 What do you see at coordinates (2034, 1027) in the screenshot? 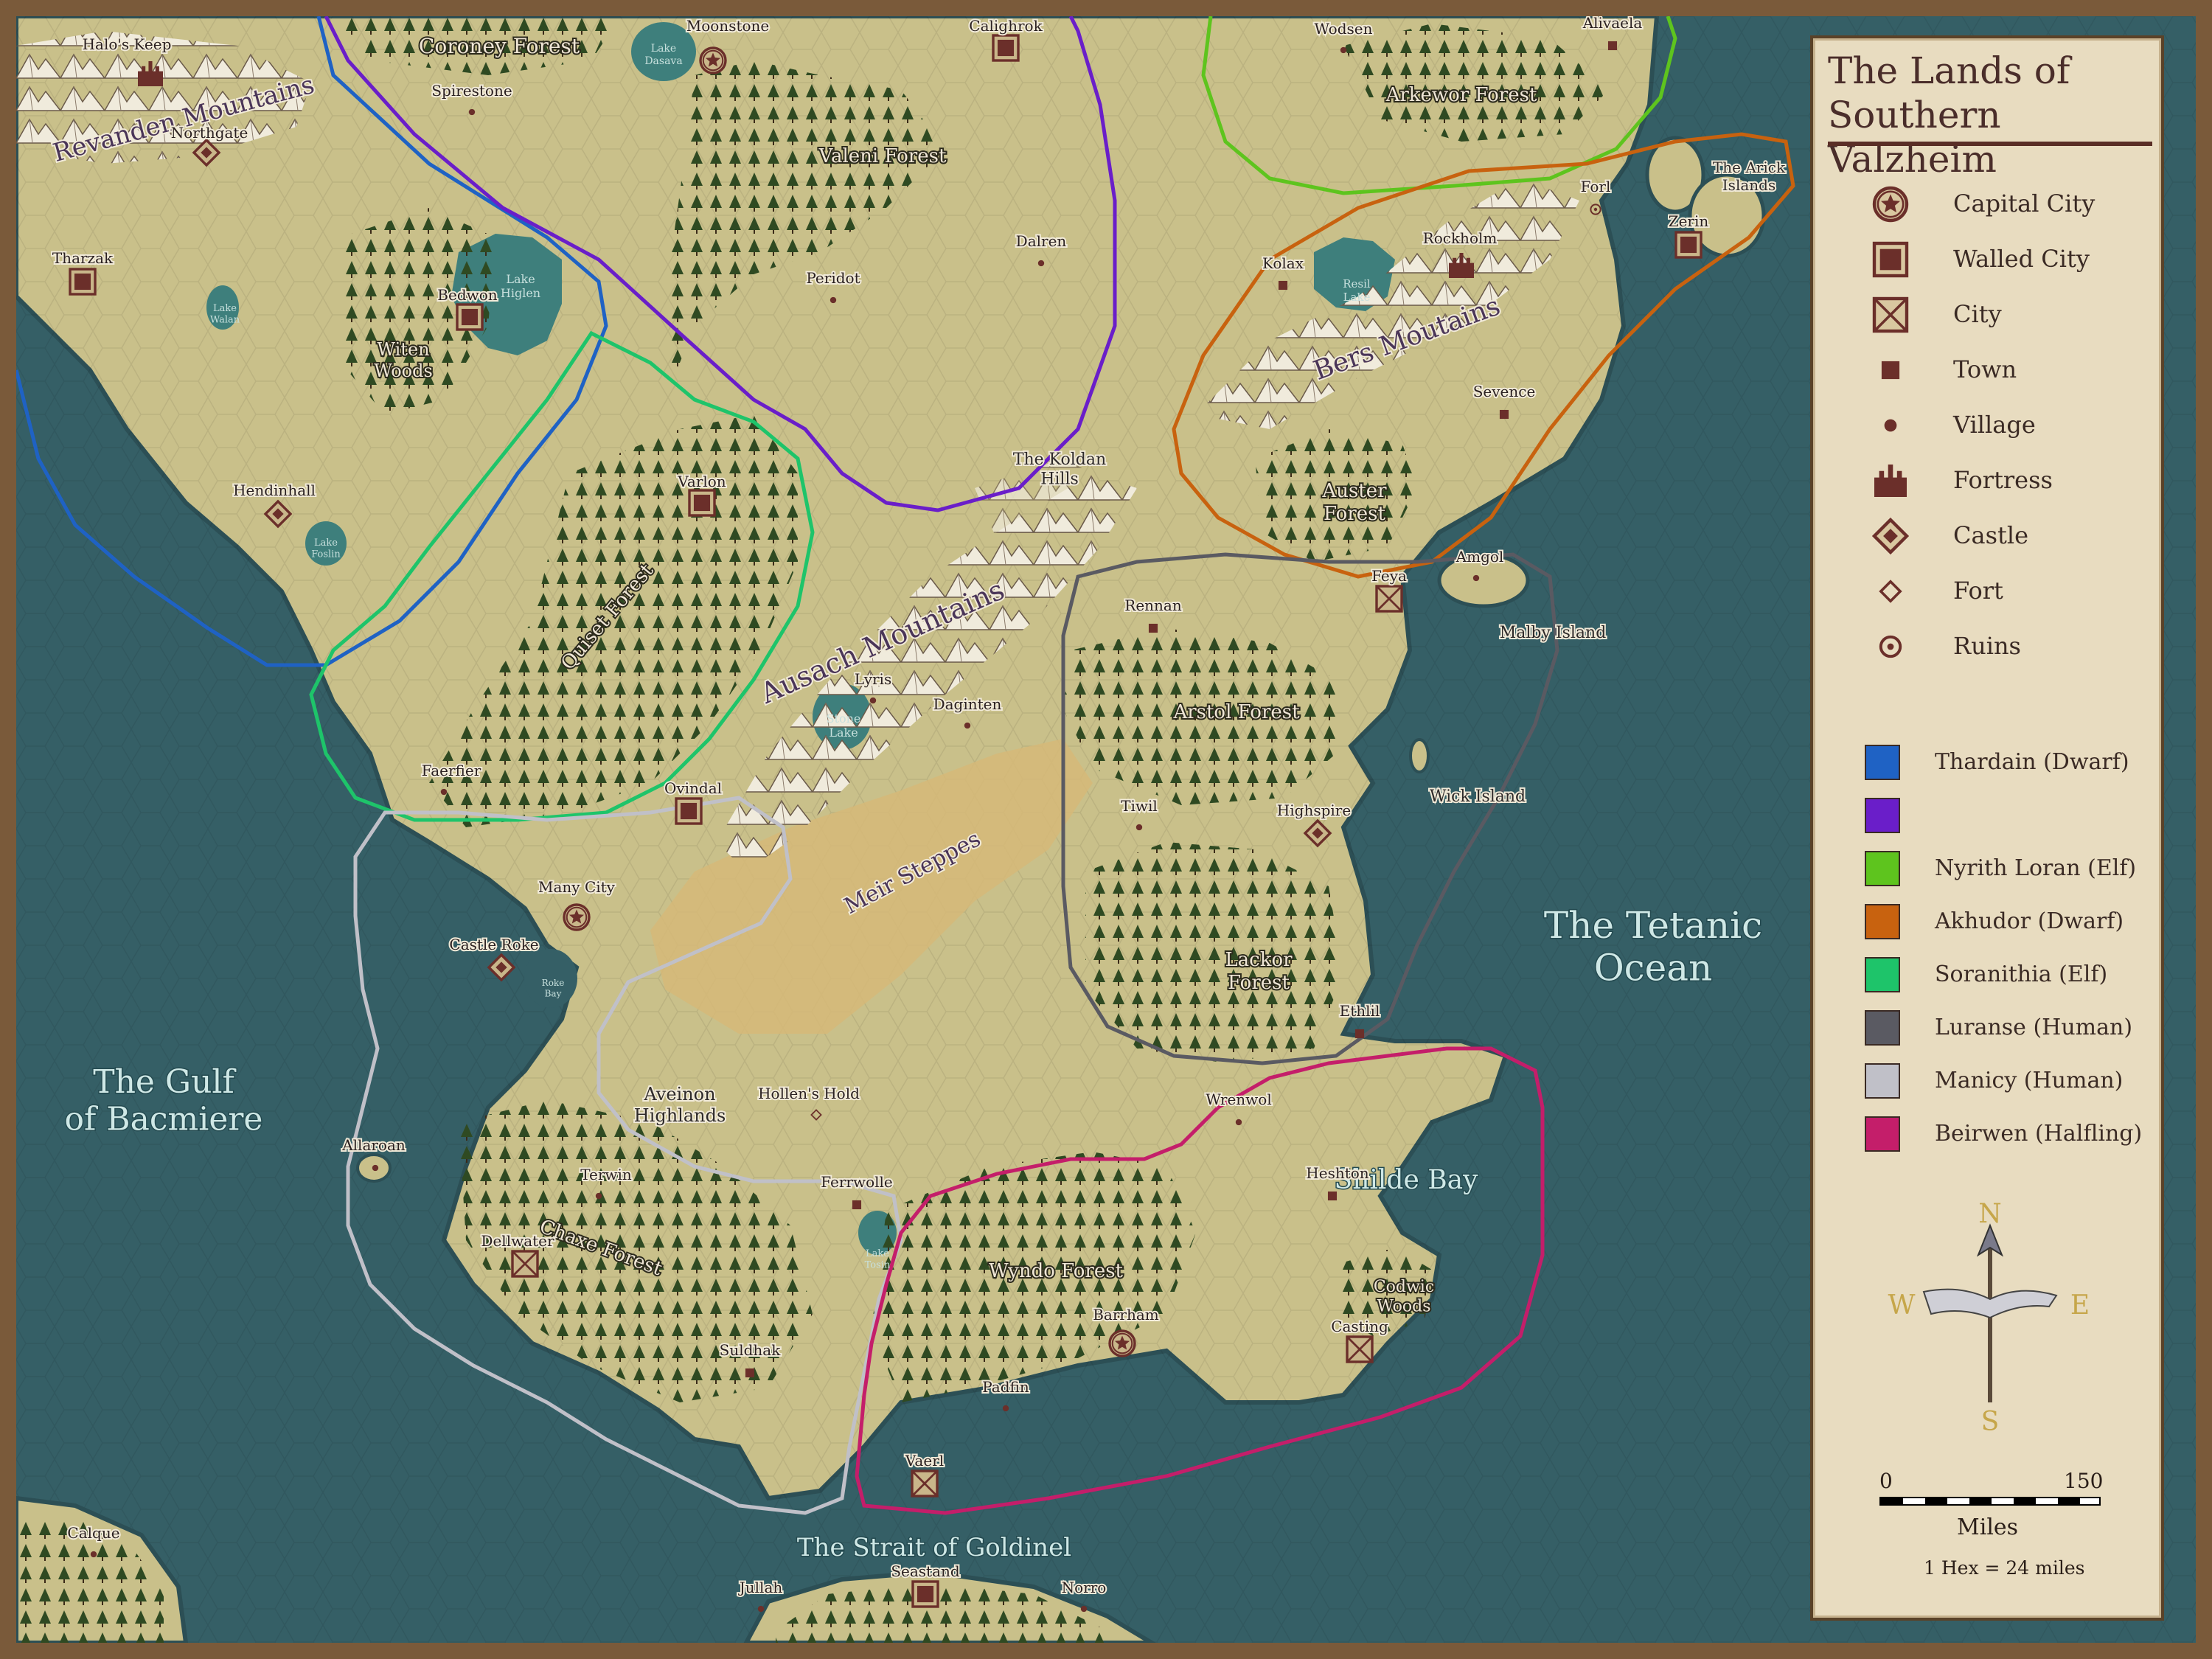
I see `polity-label: Luranse (Human)` at bounding box center [2034, 1027].